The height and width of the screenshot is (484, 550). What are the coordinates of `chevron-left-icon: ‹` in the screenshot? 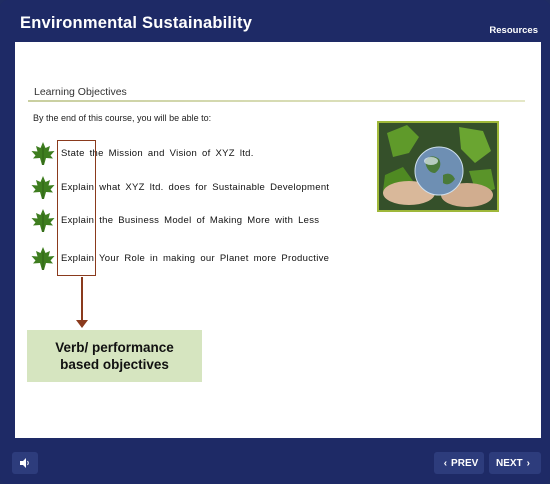 It's located at (445, 463).